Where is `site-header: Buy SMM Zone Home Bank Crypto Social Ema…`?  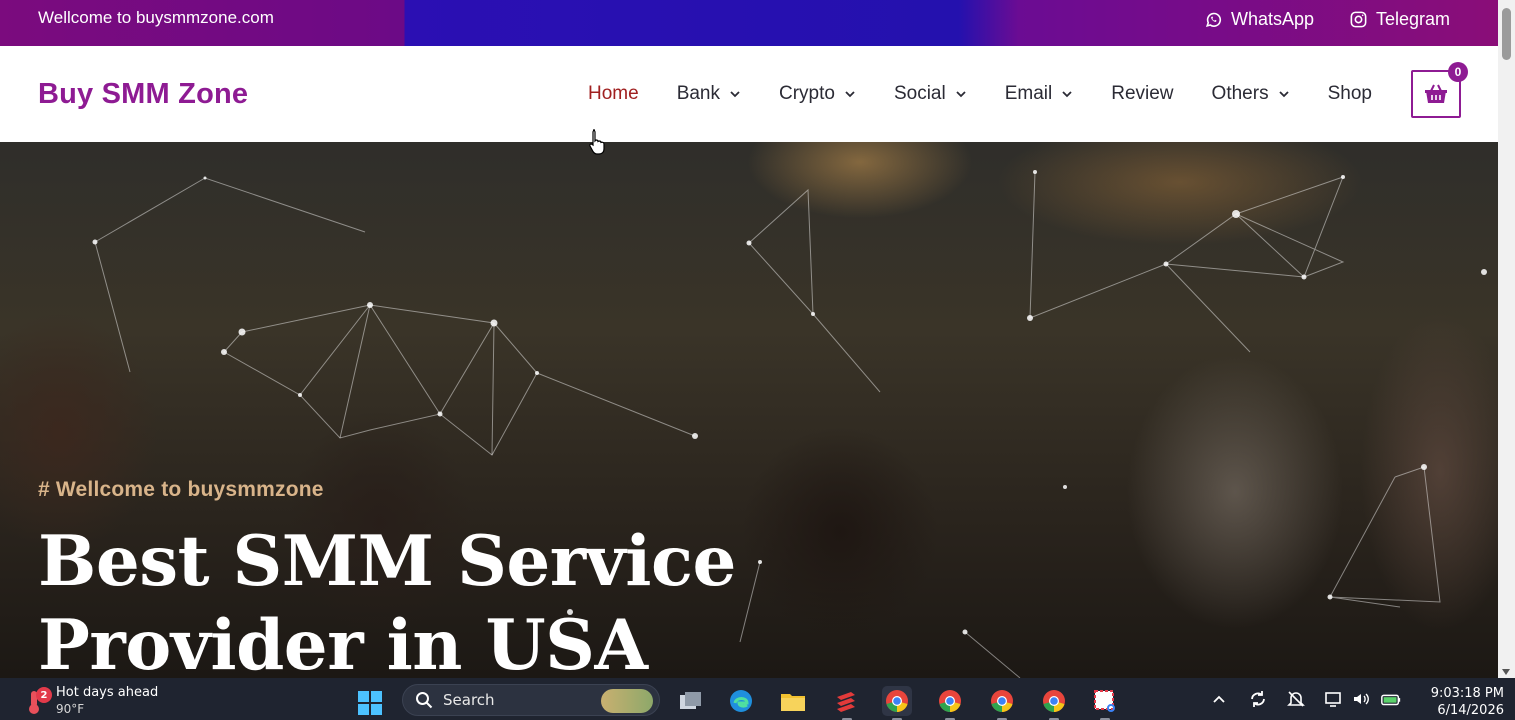
site-header: Buy SMM Zone Home Bank Crypto Social Ema… is located at coordinates (749, 94).